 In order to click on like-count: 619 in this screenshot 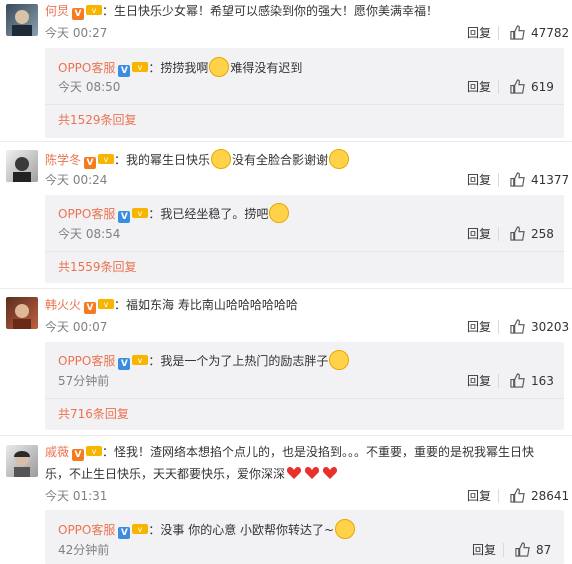, I will do `click(542, 87)`.